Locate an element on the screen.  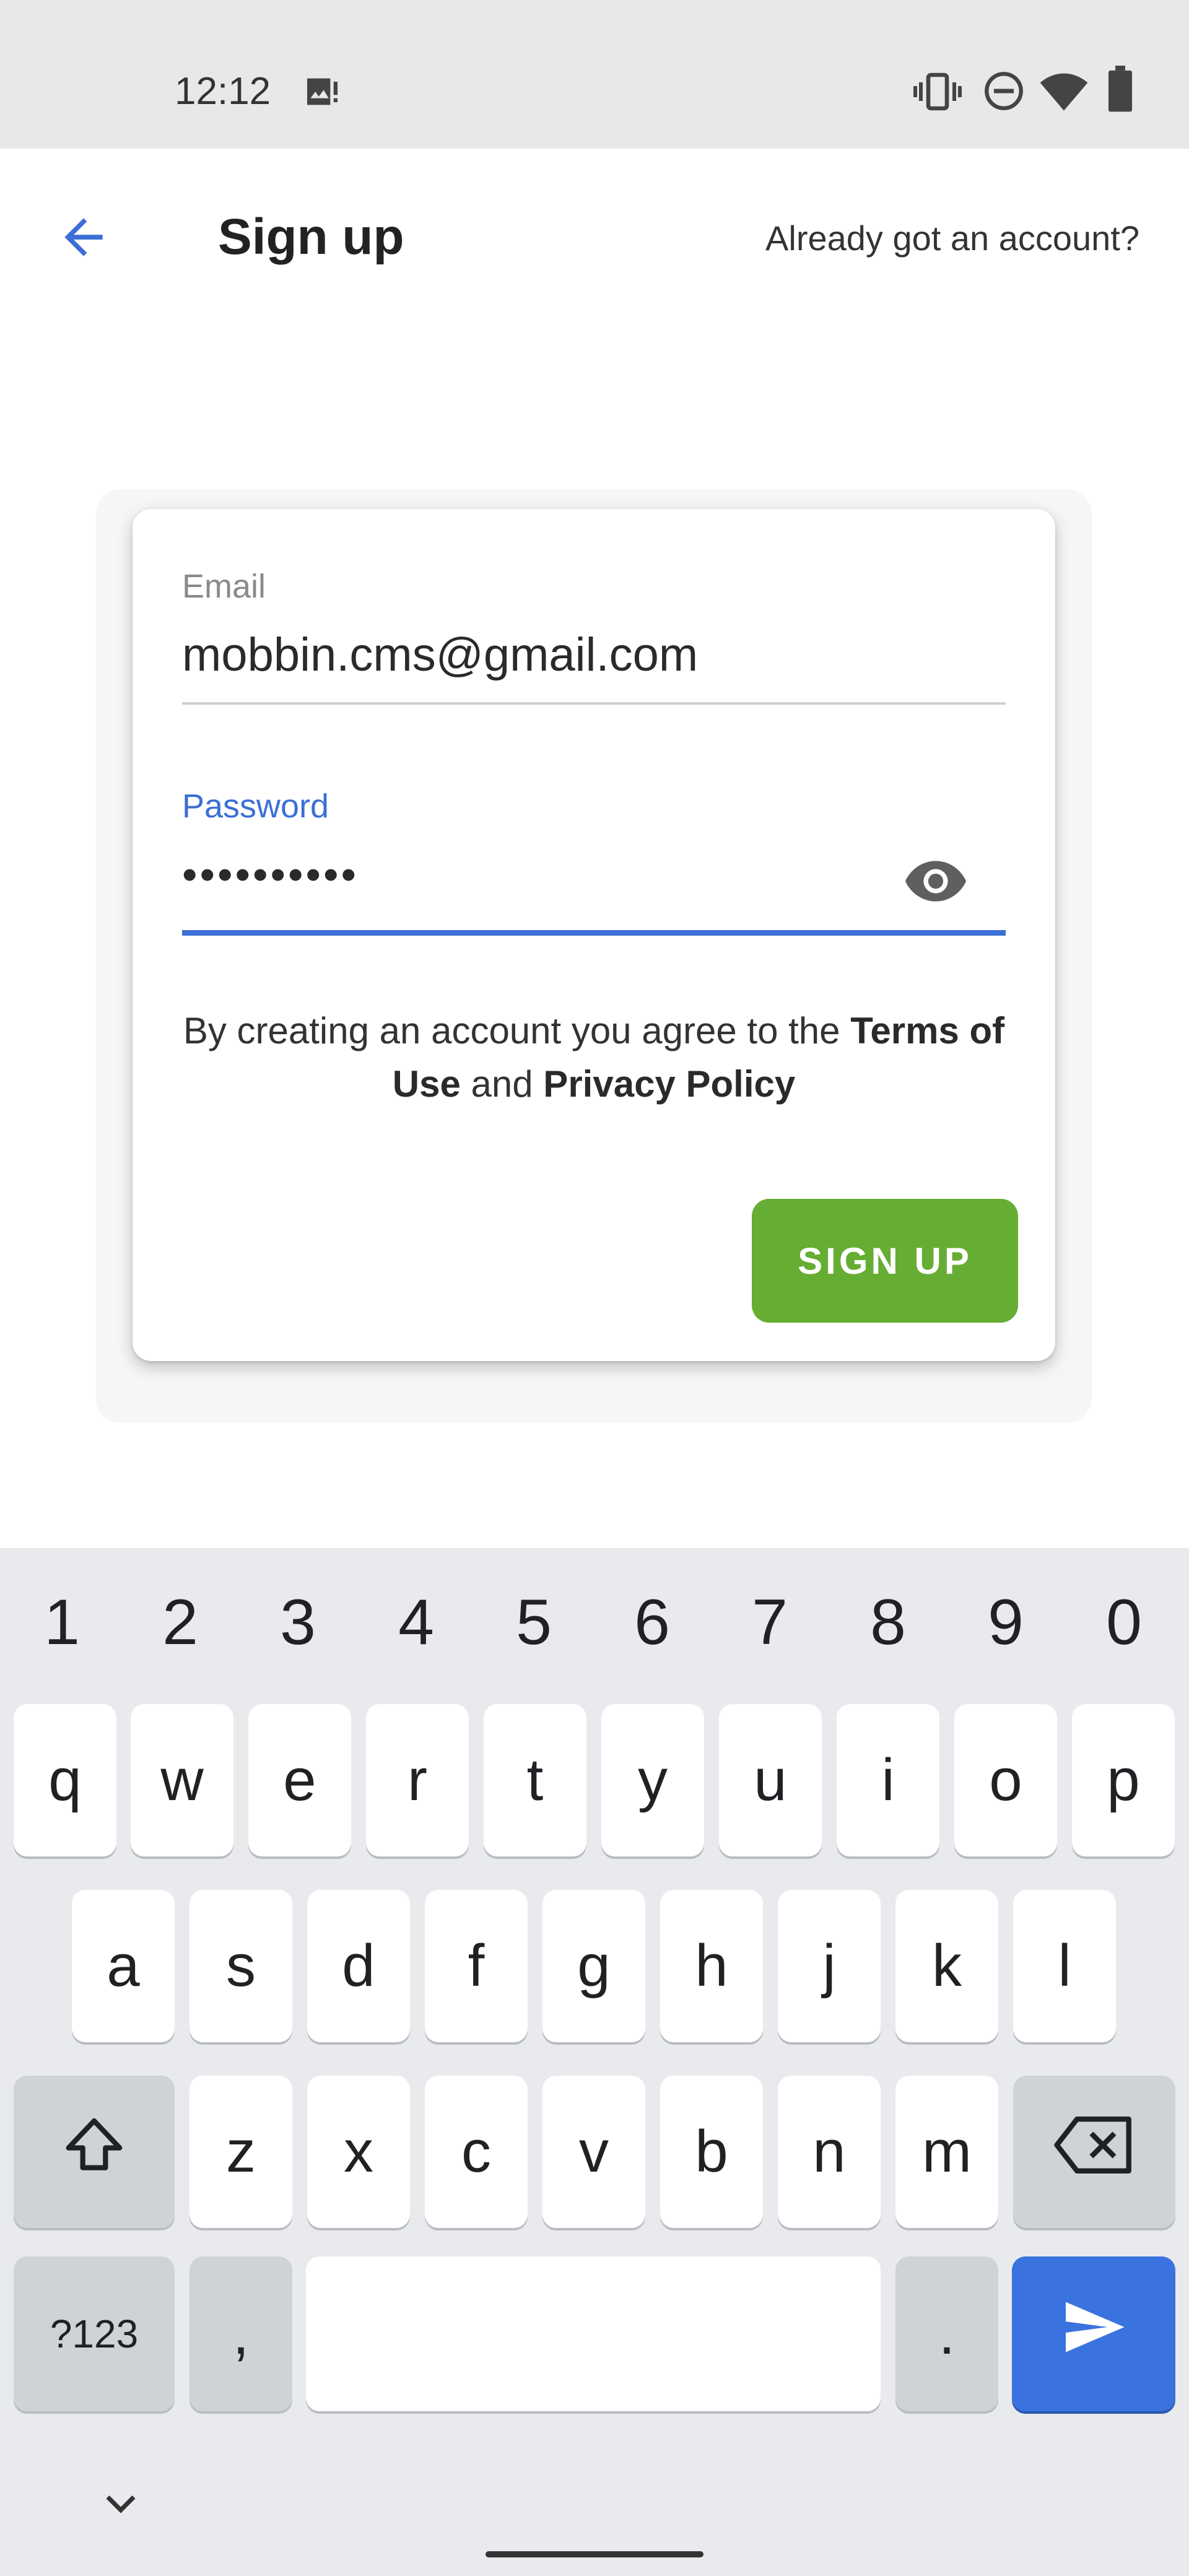
shift-key is located at coordinates (94, 2152).